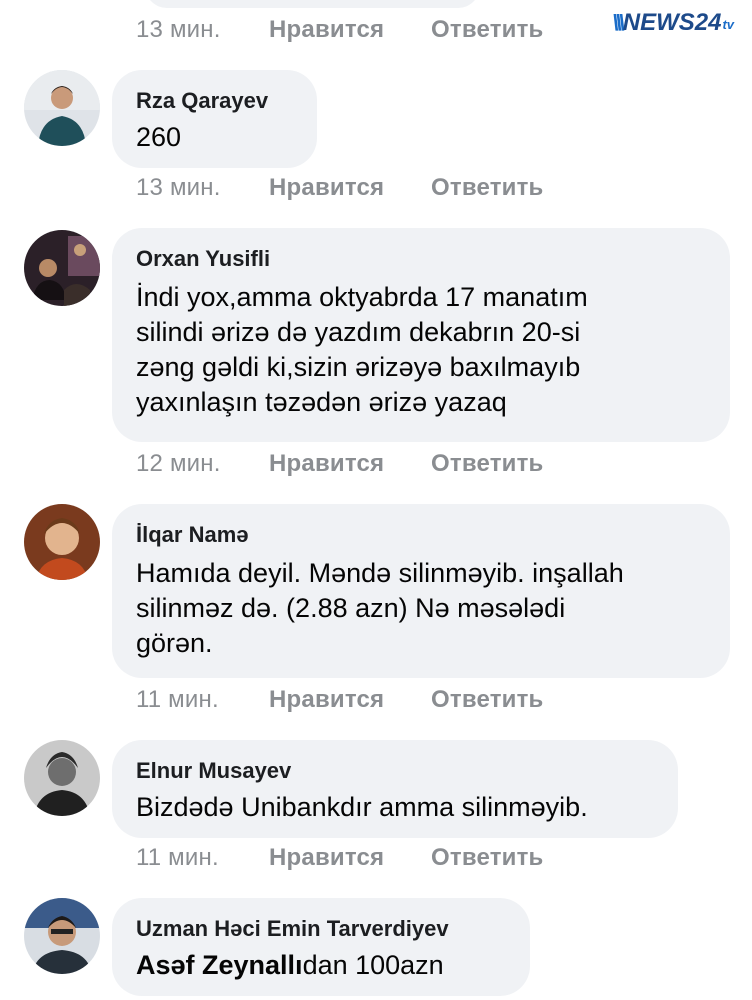 The height and width of the screenshot is (1000, 752). What do you see at coordinates (421, 259) in the screenshot?
I see `comment-author: Orxan Yusifli` at bounding box center [421, 259].